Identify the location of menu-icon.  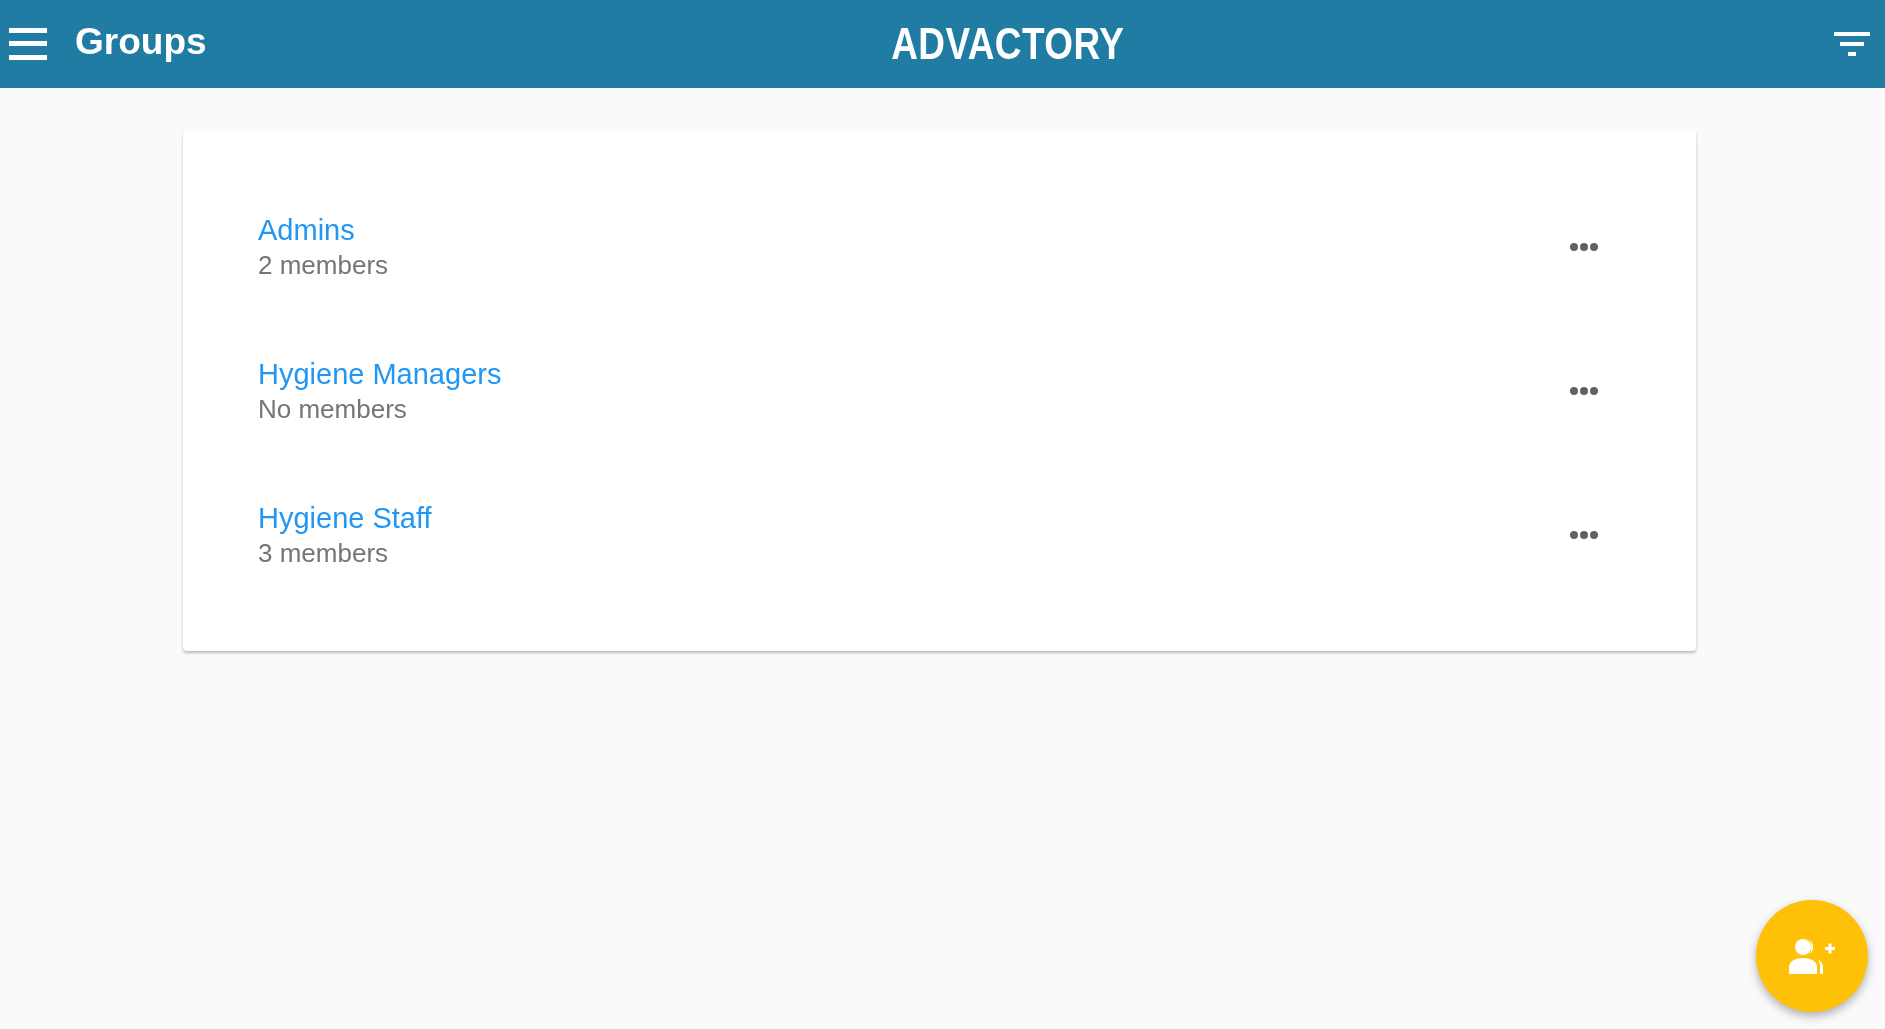
(28, 44).